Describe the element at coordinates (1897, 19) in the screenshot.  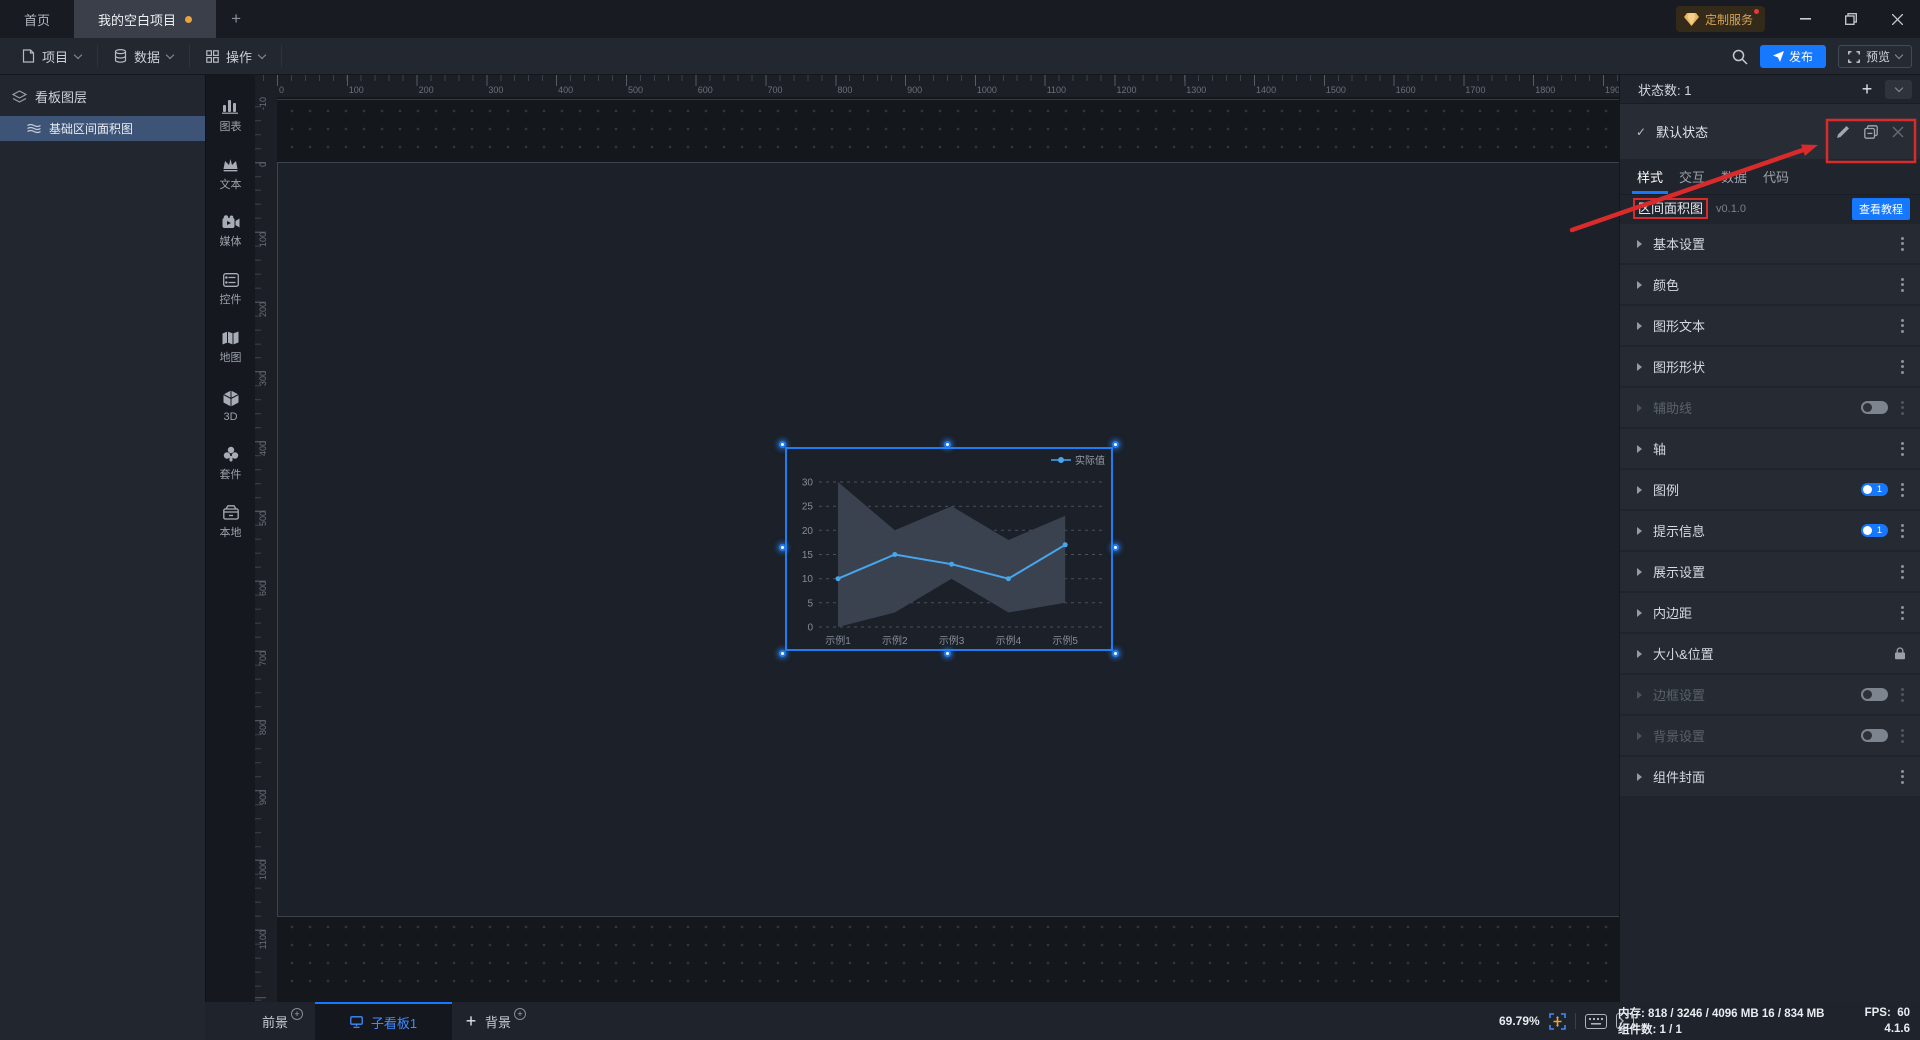
I see `close-button` at that location.